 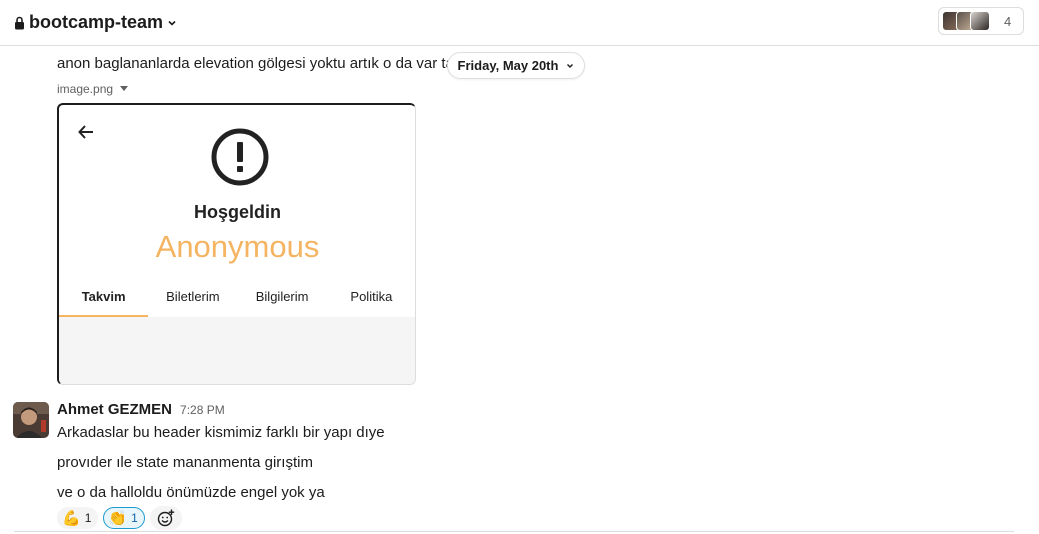 I want to click on message-timestamp: 7:28 PM, so click(x=202, y=410).